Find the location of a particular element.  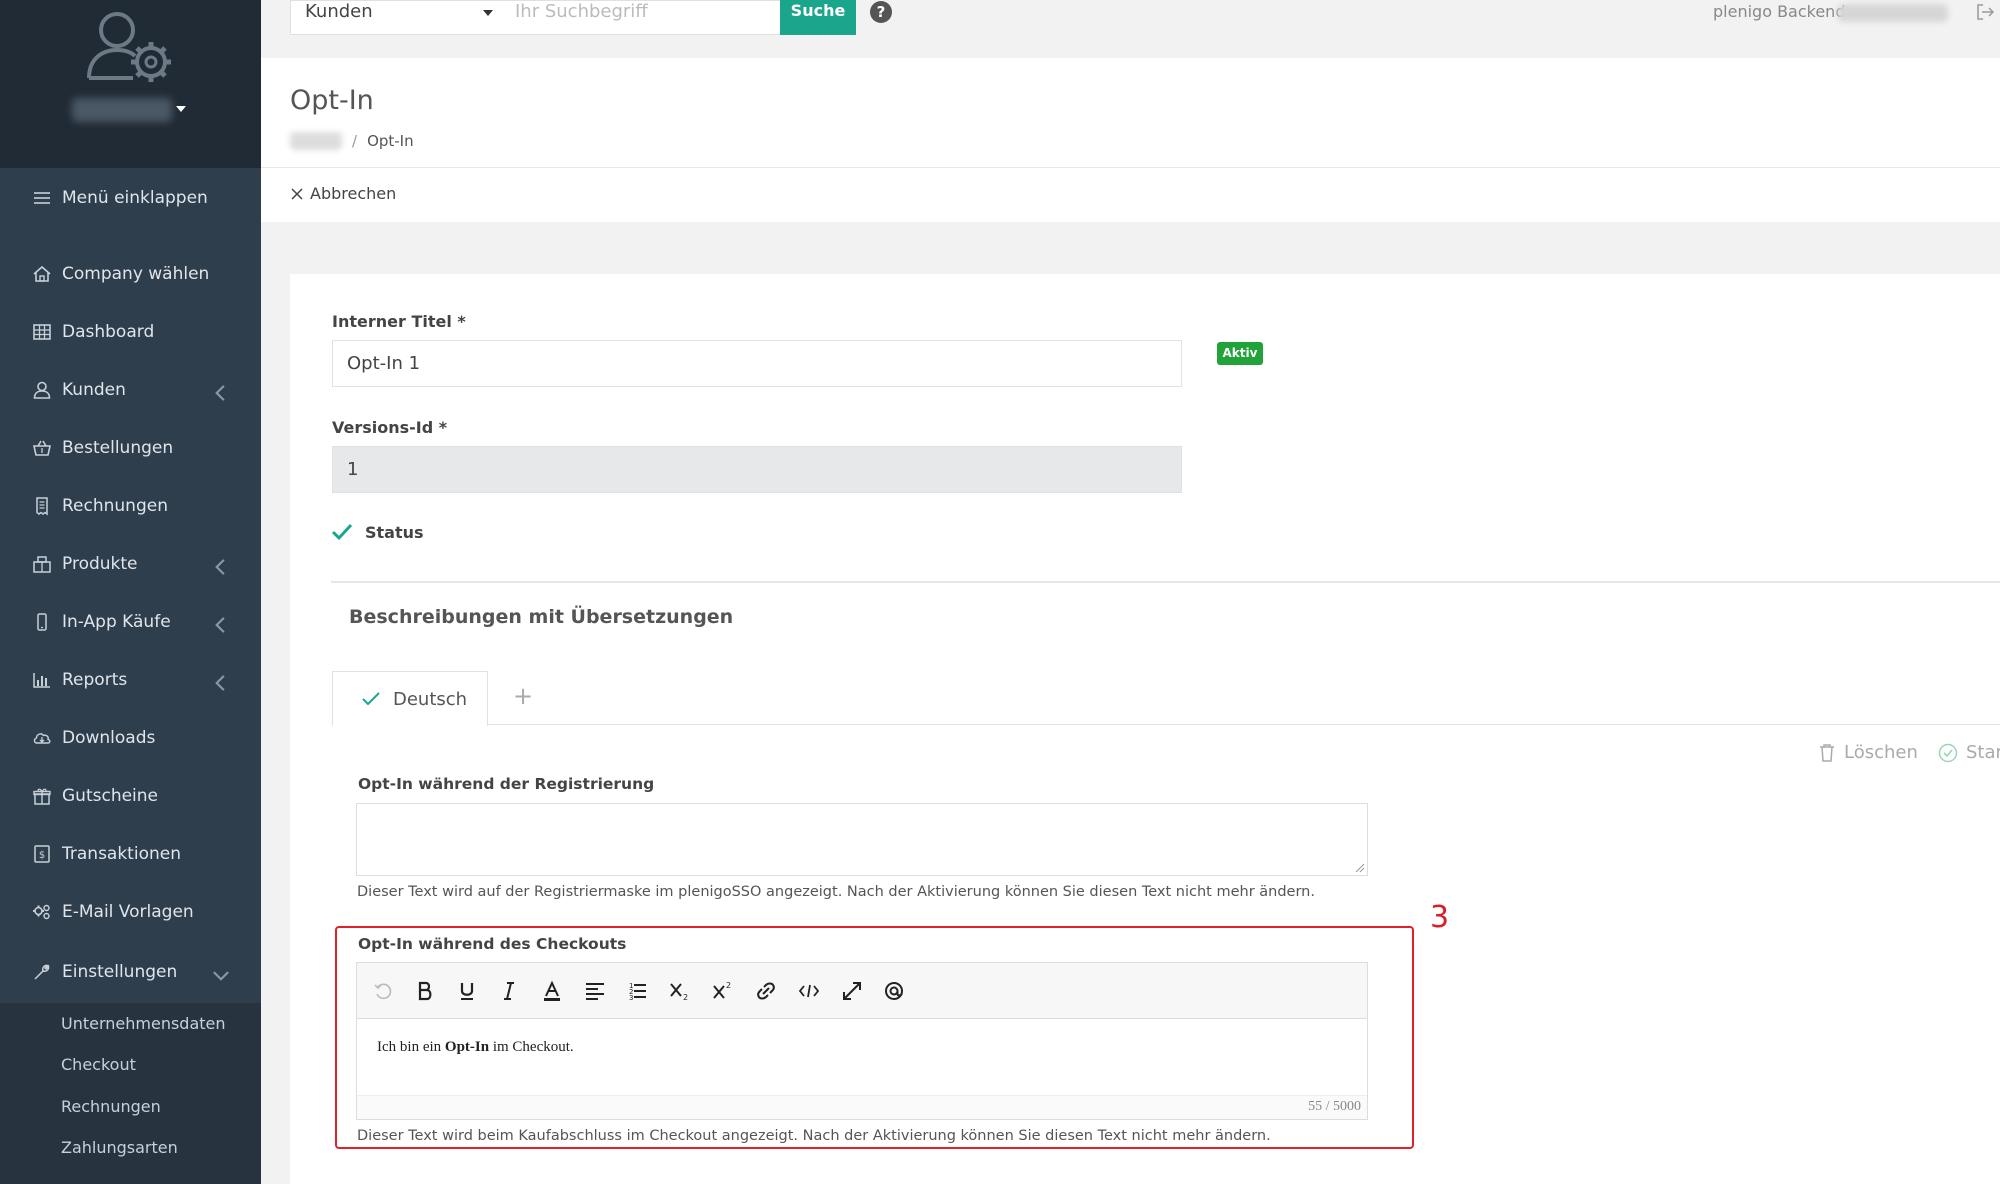

help-icon: ? is located at coordinates (881, 12).